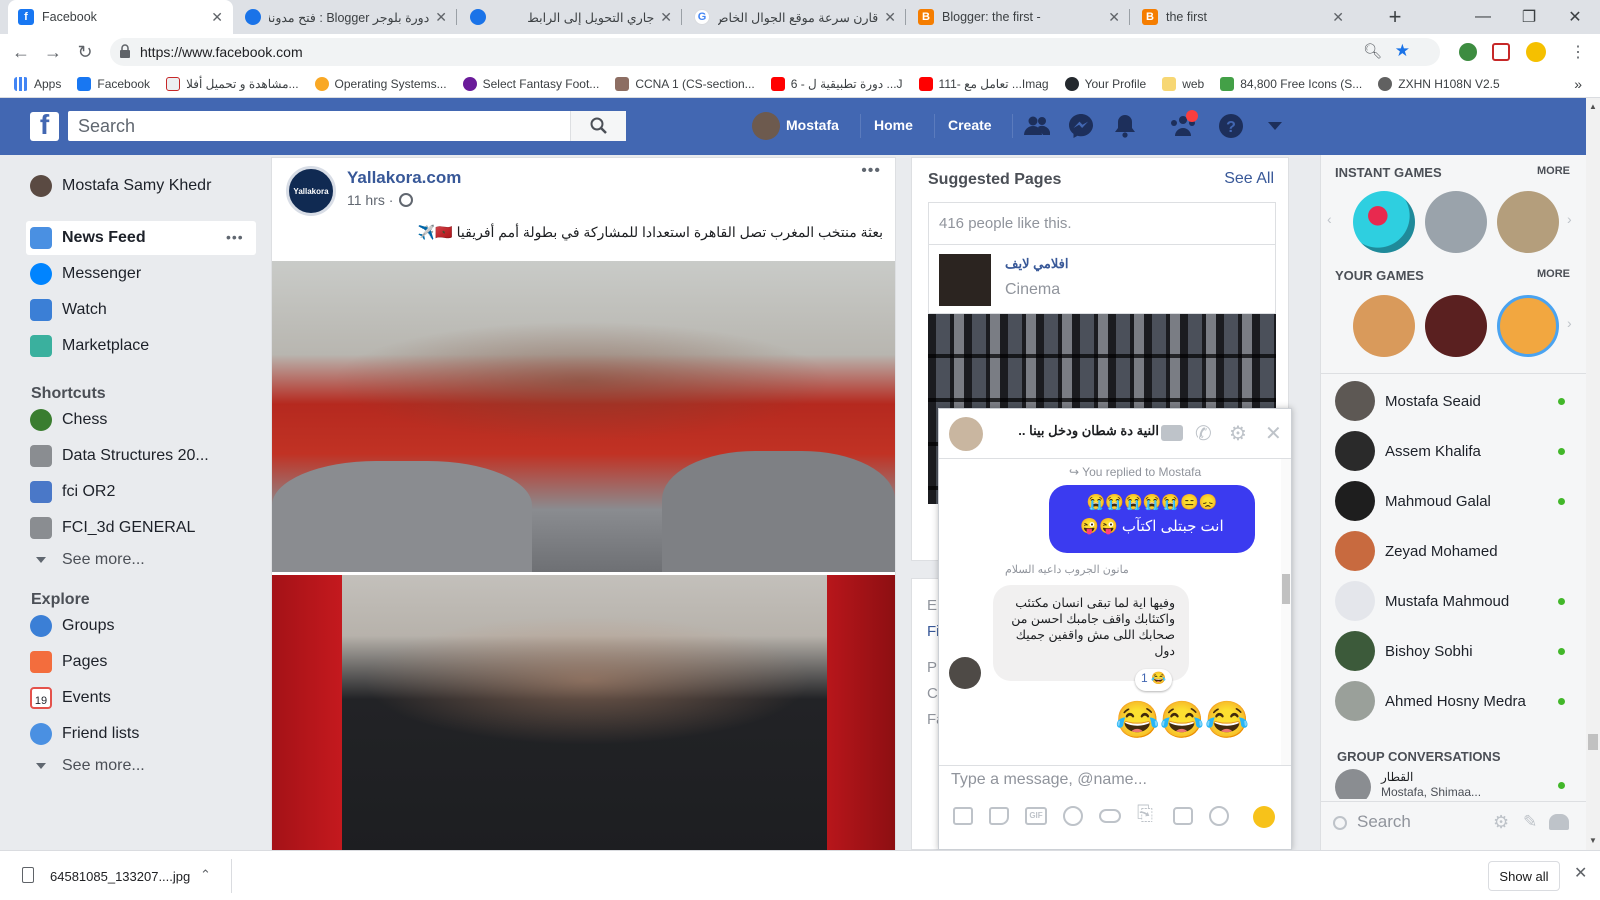 The height and width of the screenshot is (900, 1600). Describe the element at coordinates (1593, 742) in the screenshot. I see `scrollbar-thumb` at that location.